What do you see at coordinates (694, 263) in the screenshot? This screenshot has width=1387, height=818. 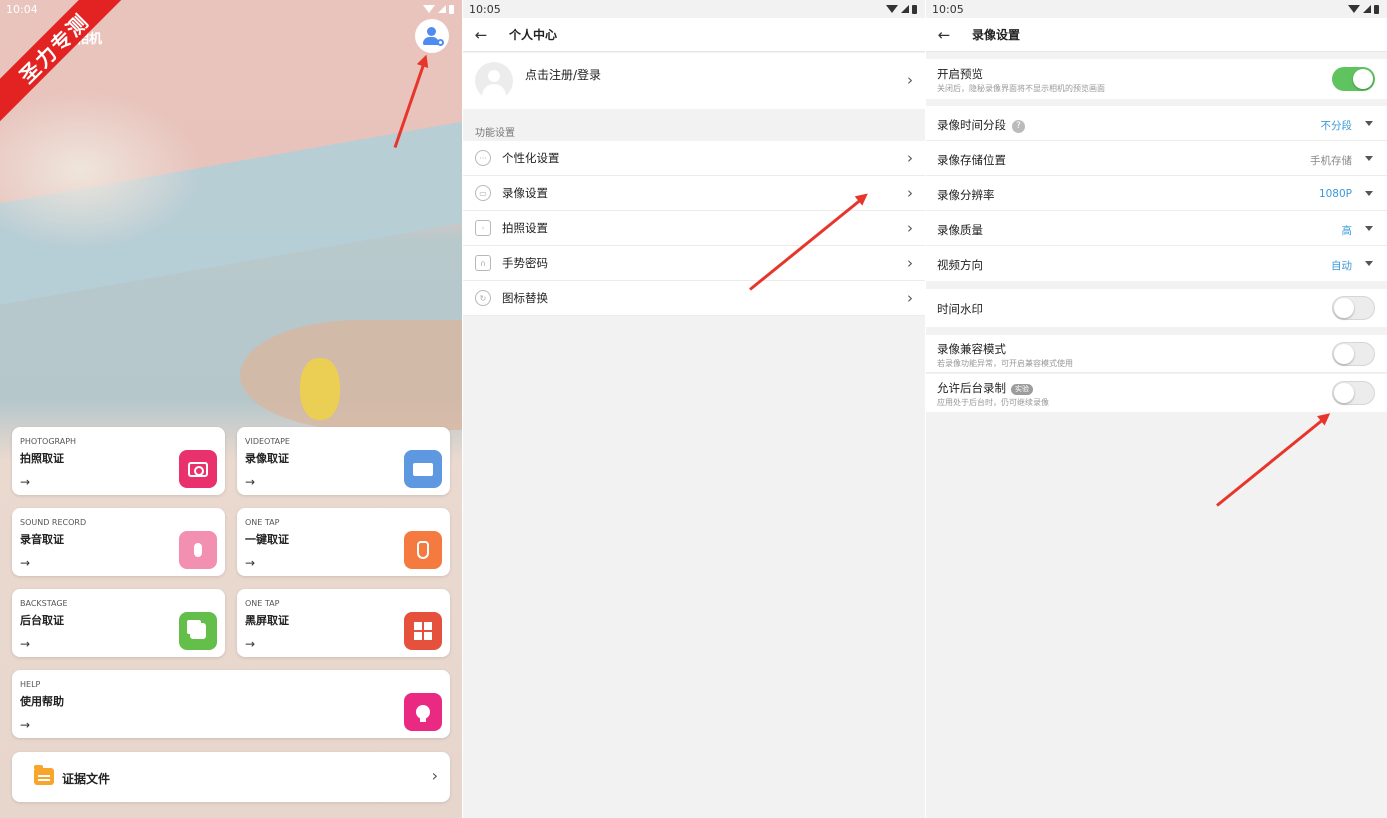 I see `menu-item-gesture-password: ∩ 手势密码 ›` at bounding box center [694, 263].